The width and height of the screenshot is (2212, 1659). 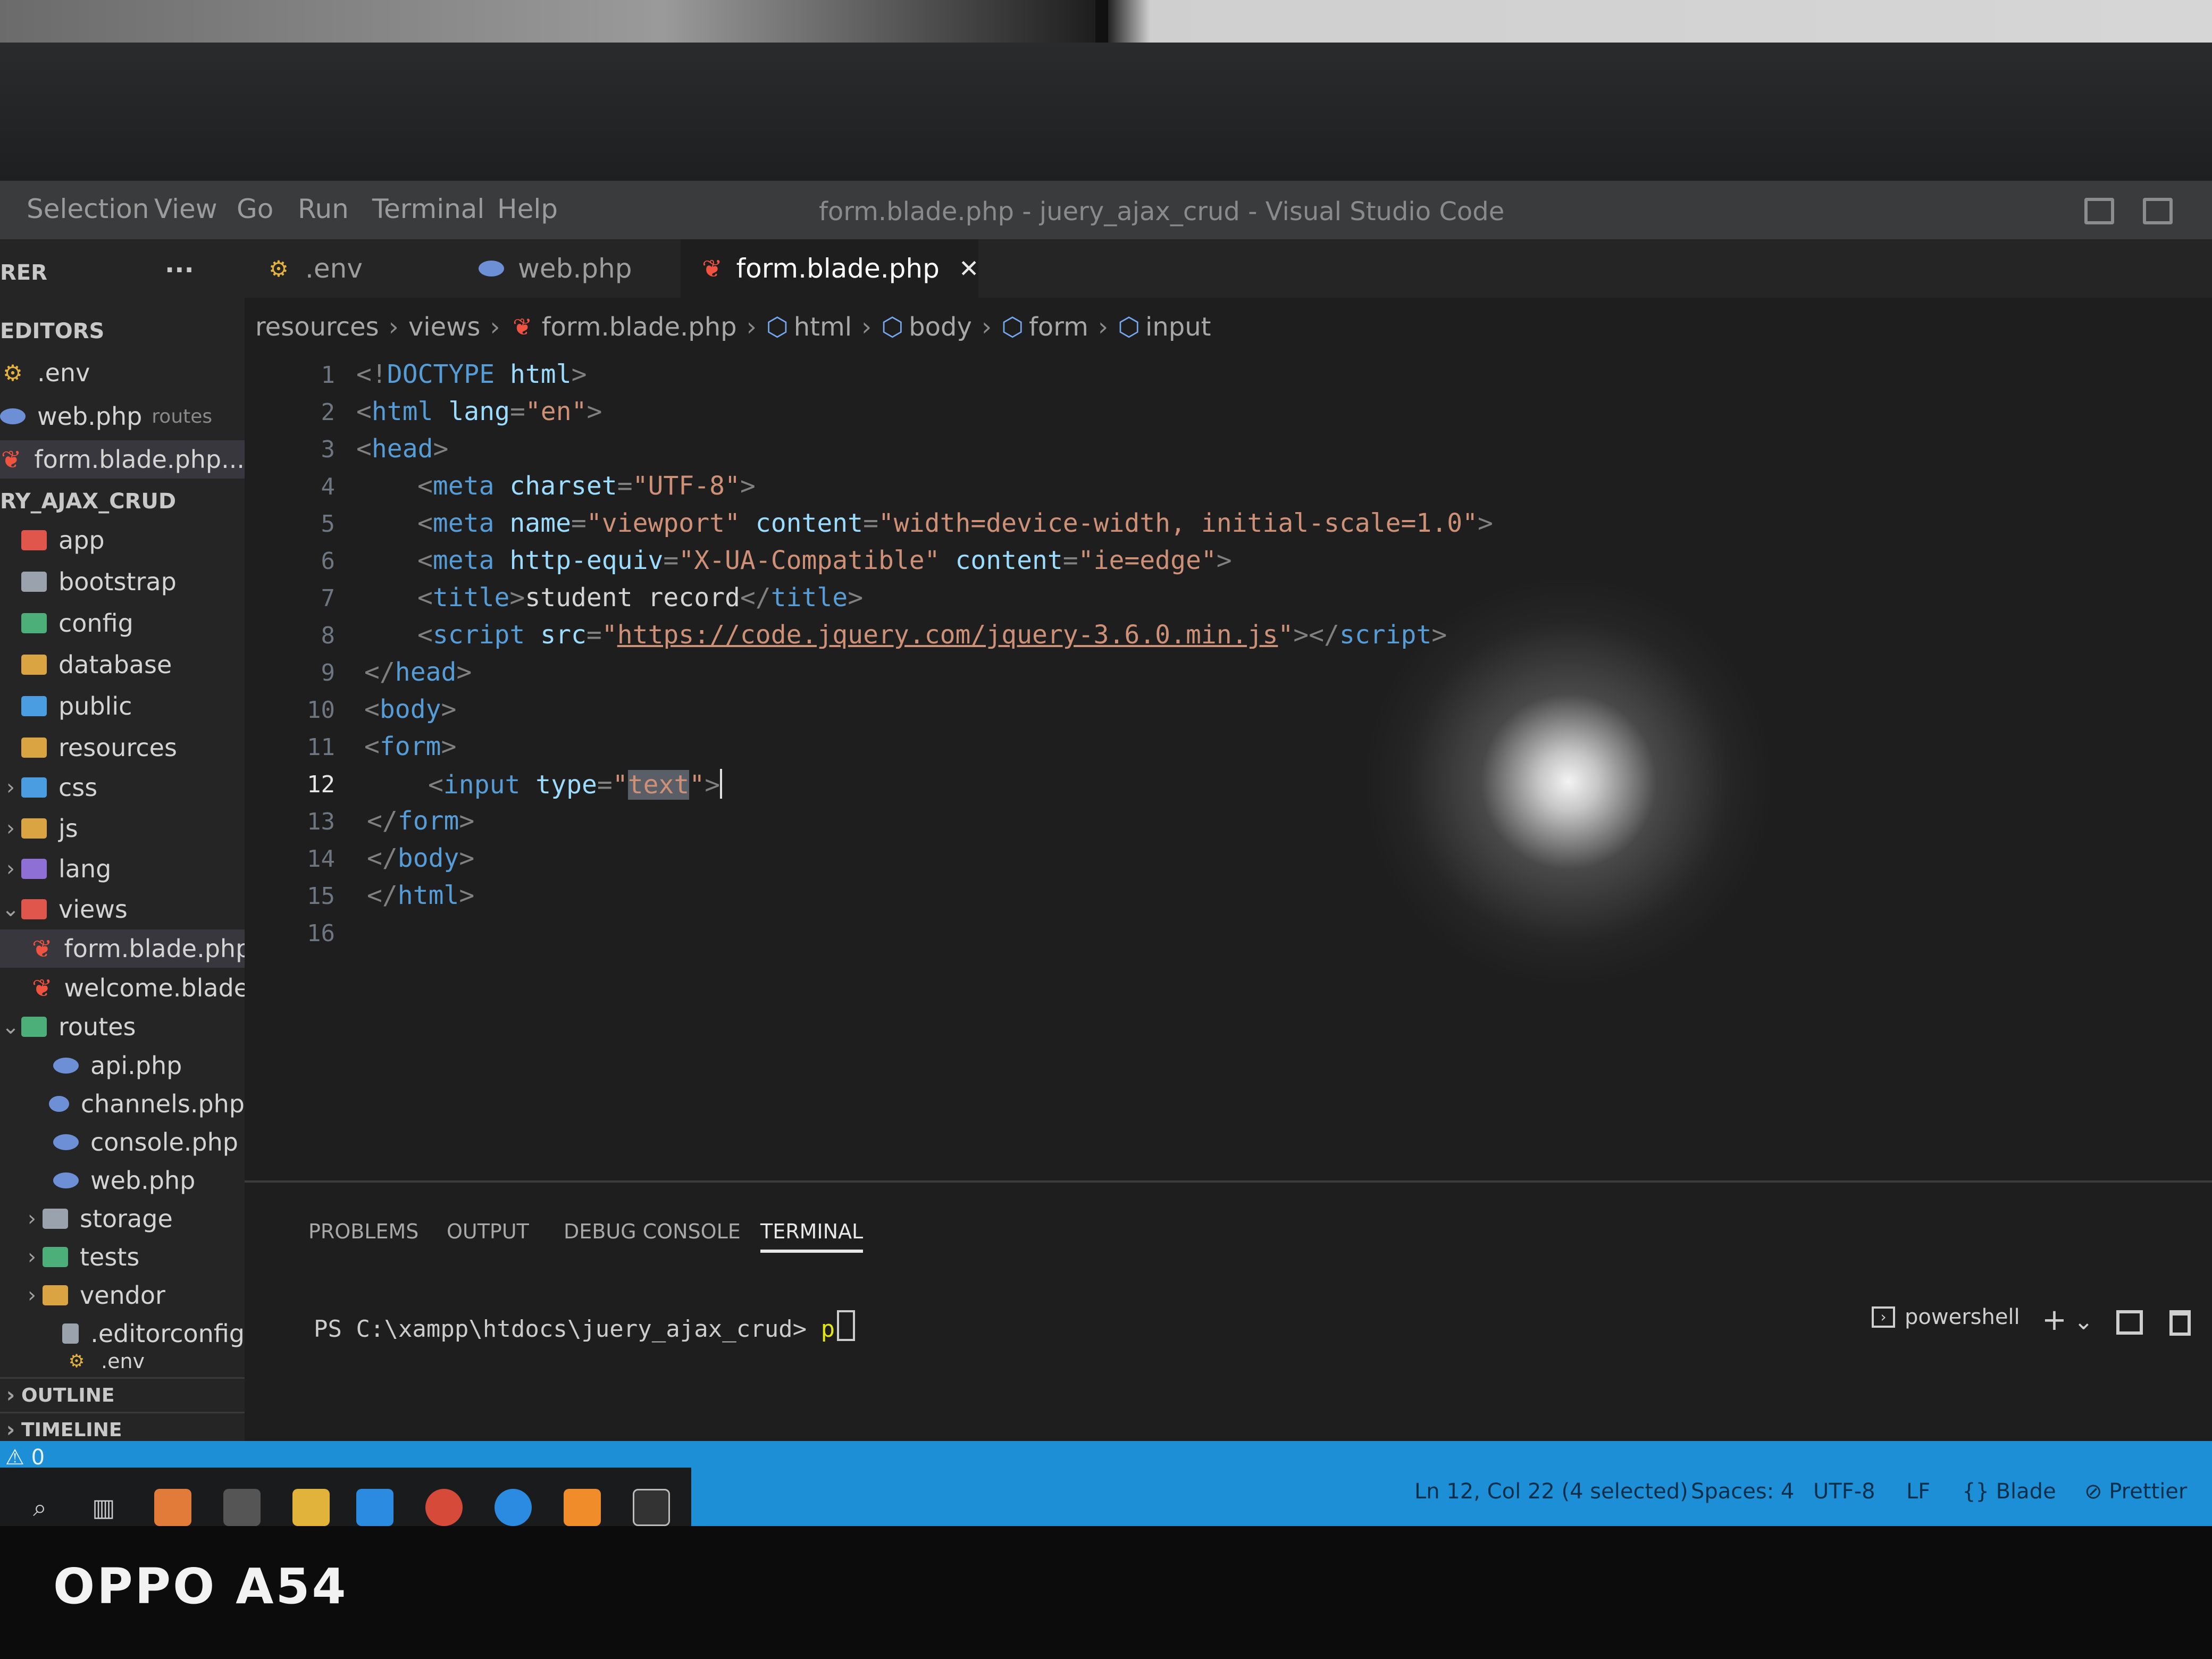 I want to click on terminal-prompt: PS C:\xampp\htdocs\juery_ajax_crud> p, so click(x=585, y=1326).